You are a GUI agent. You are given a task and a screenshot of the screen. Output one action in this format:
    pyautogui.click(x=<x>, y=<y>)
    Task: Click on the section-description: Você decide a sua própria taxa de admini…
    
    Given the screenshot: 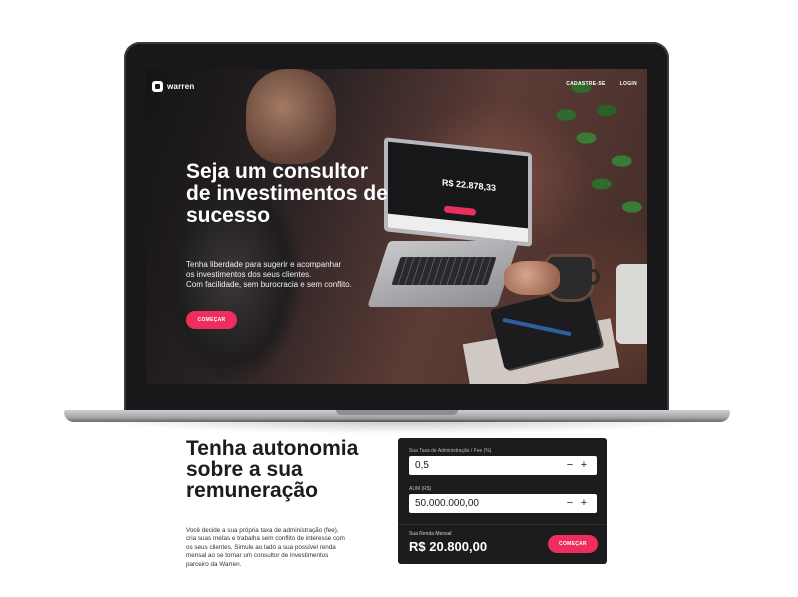 What is the action you would take?
    pyautogui.click(x=265, y=547)
    